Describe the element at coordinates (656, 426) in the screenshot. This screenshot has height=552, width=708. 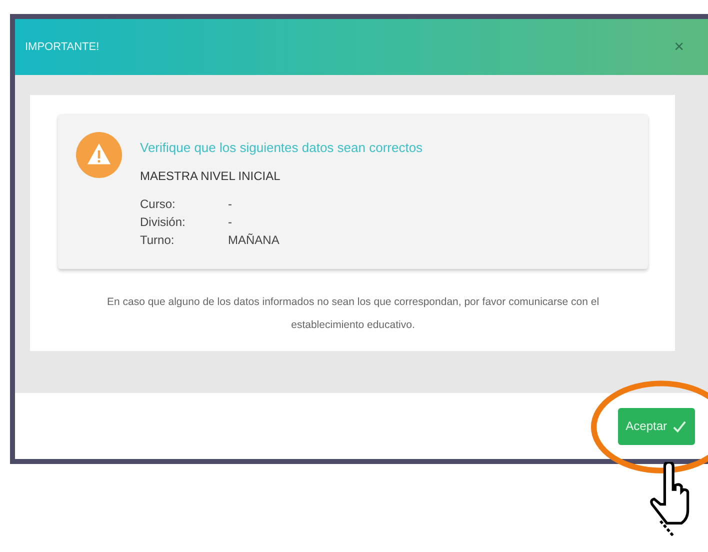
I see `accept-button: Aceptar` at that location.